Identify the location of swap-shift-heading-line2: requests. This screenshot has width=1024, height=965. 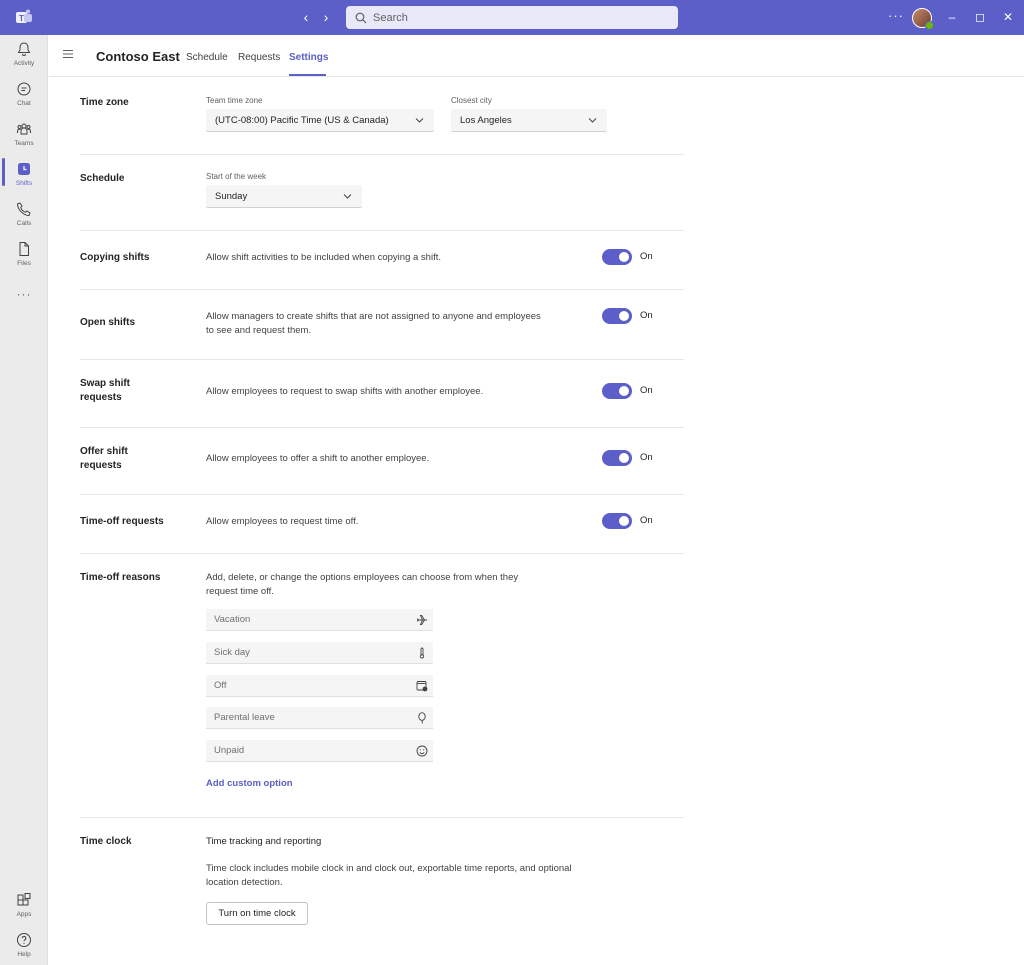
(101, 397).